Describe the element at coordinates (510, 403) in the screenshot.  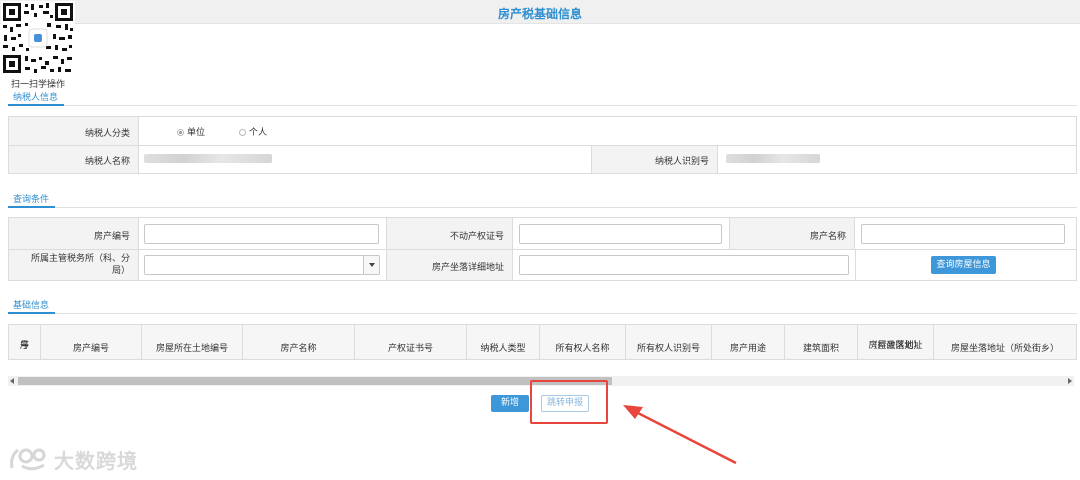
I see `add-button: 新增` at that location.